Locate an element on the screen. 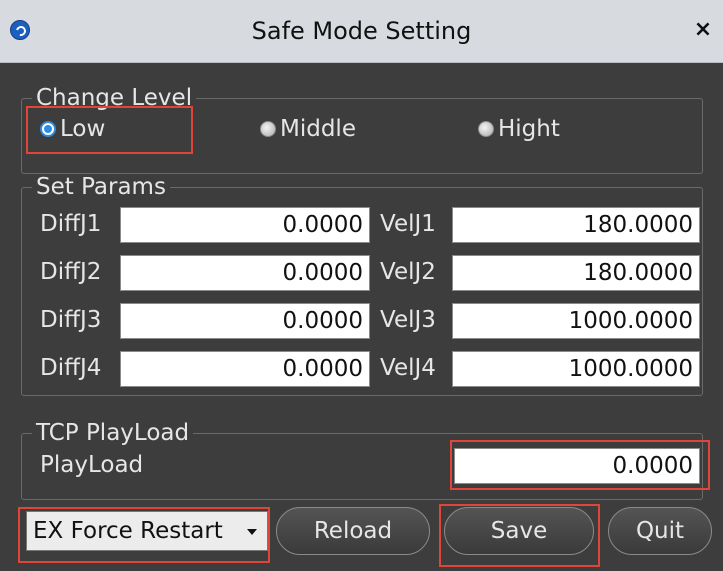 Image resolution: width=723 pixels, height=571 pixels. diffj1-label: DiffJ1 is located at coordinates (71, 224).